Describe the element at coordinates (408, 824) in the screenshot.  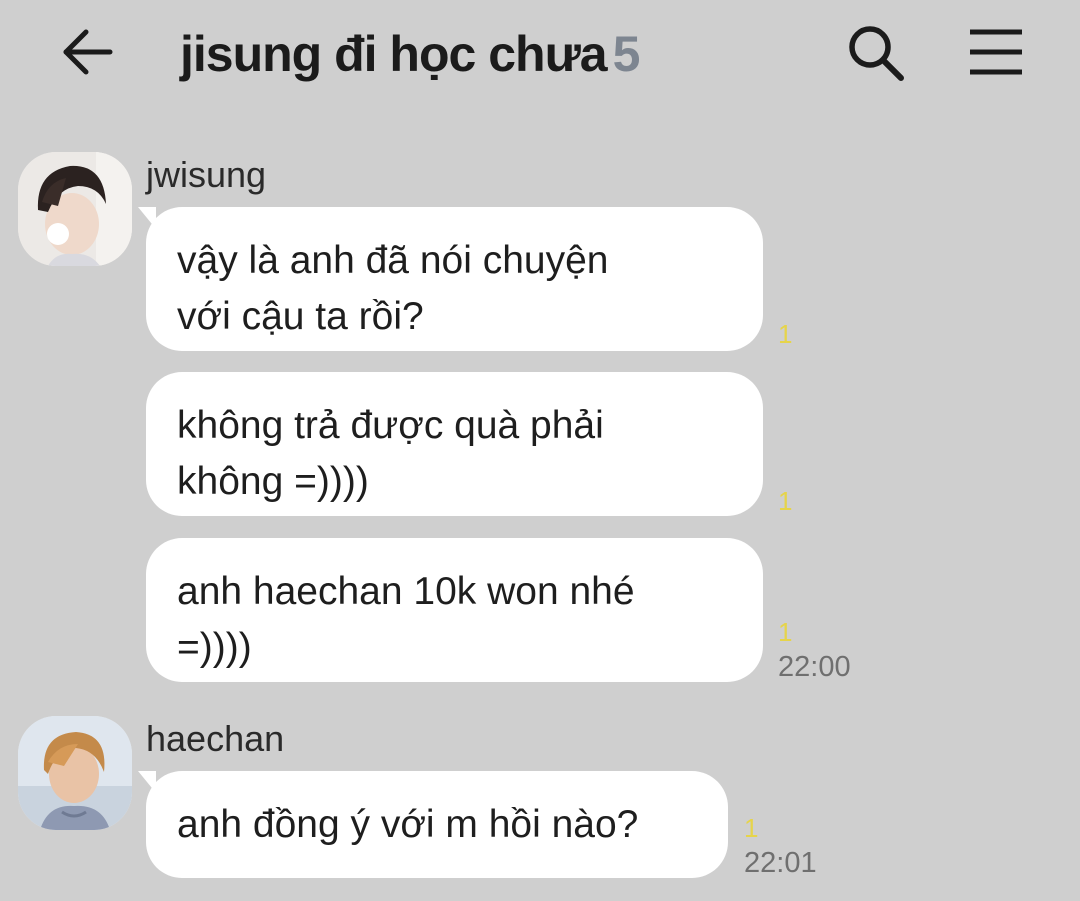
I see `message-text-line: anh đồng ý với m hồi nào?` at that location.